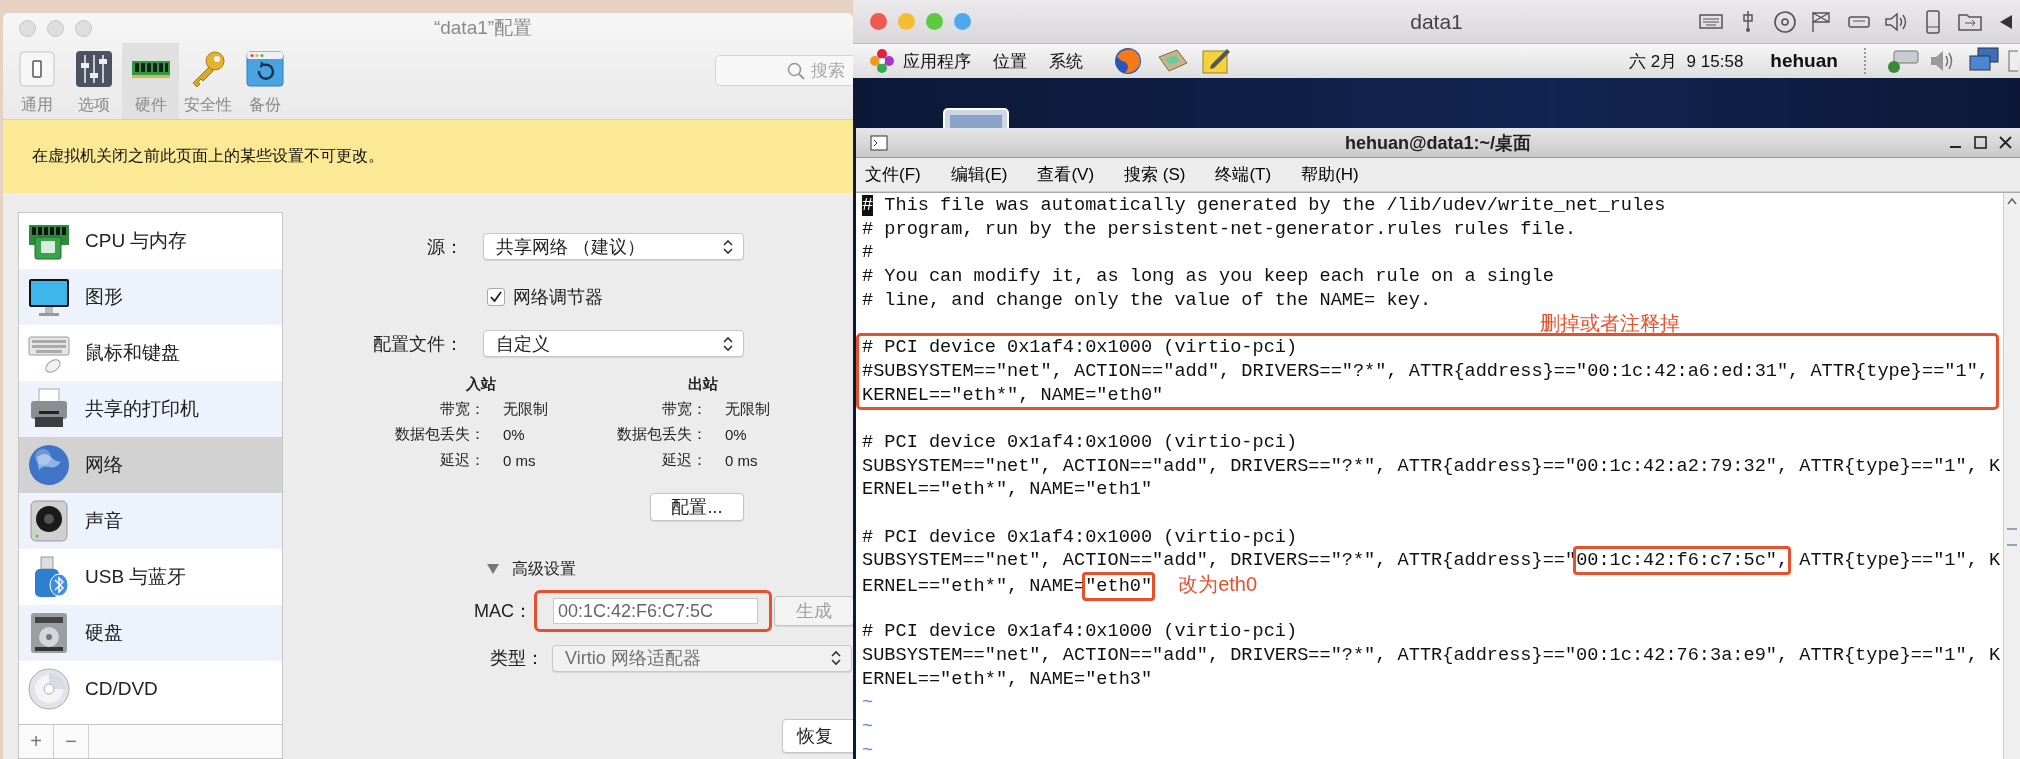  Describe the element at coordinates (2005, 142) in the screenshot. I see `close-icon` at that location.